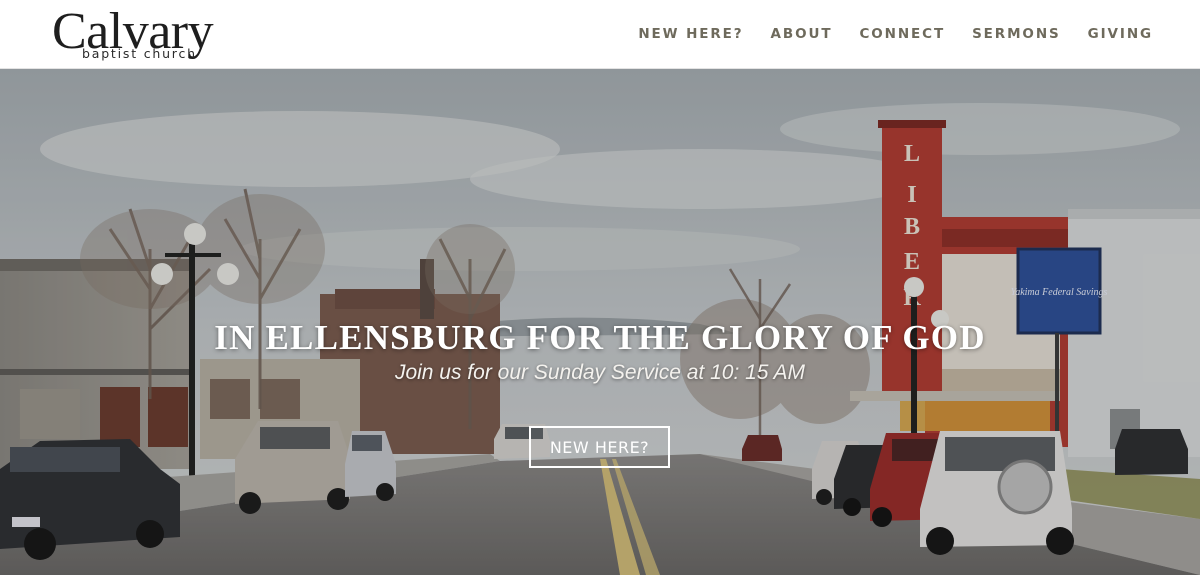 The width and height of the screenshot is (1200, 575). I want to click on nav-giving: GIVING, so click(1120, 34).